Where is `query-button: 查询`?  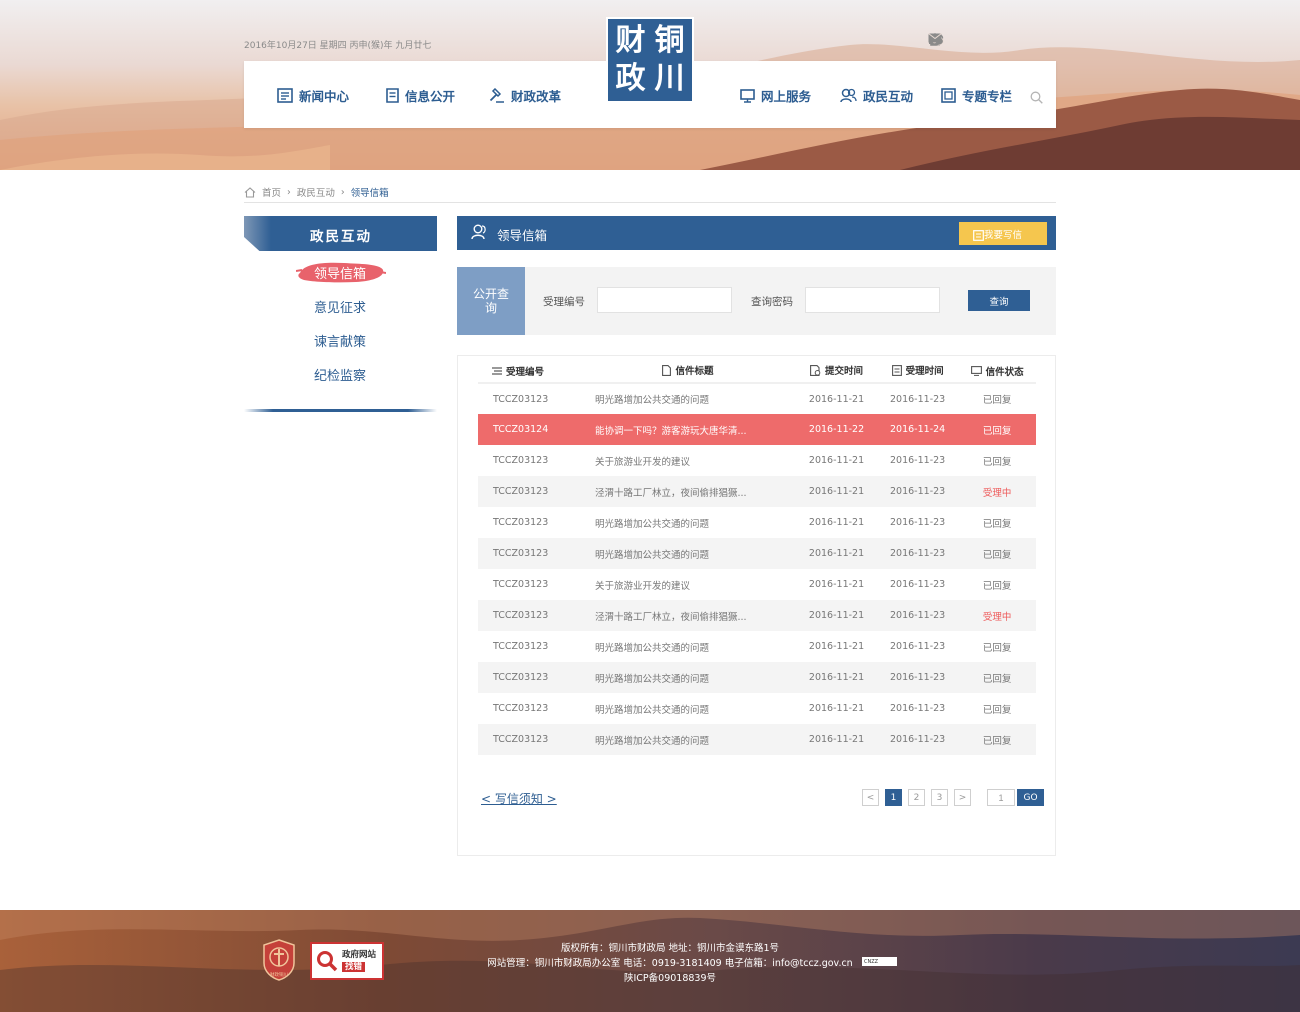 query-button: 查询 is located at coordinates (999, 300).